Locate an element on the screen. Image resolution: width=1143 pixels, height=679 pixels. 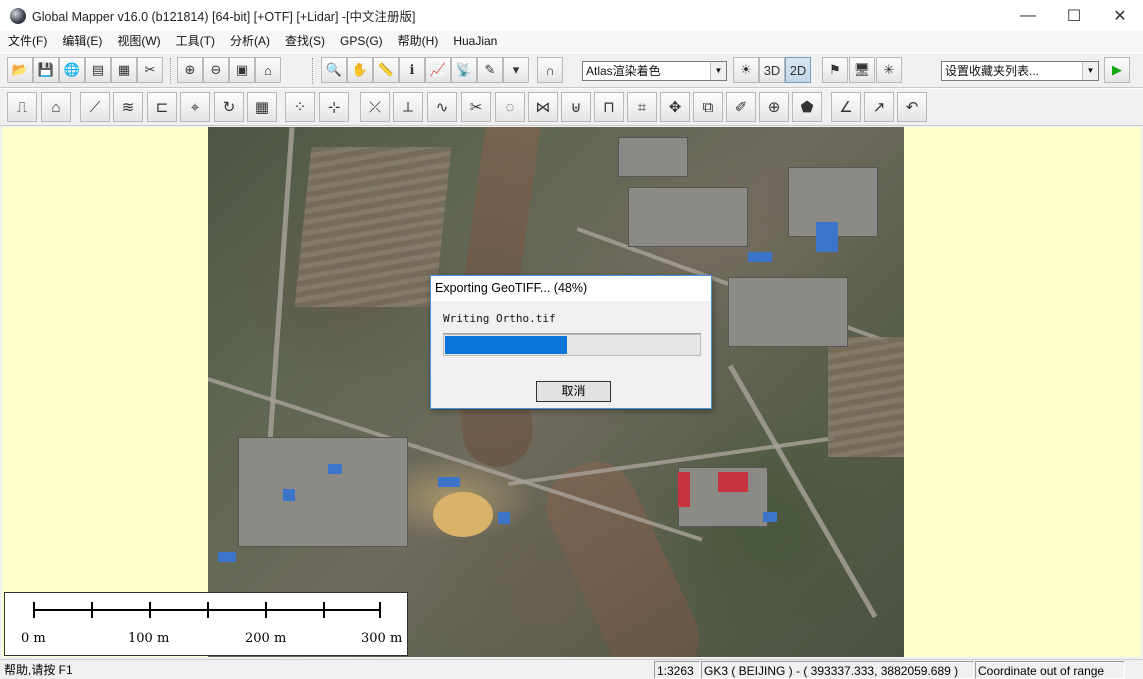
grid-icon: ▦ is located at coordinates (262, 107).